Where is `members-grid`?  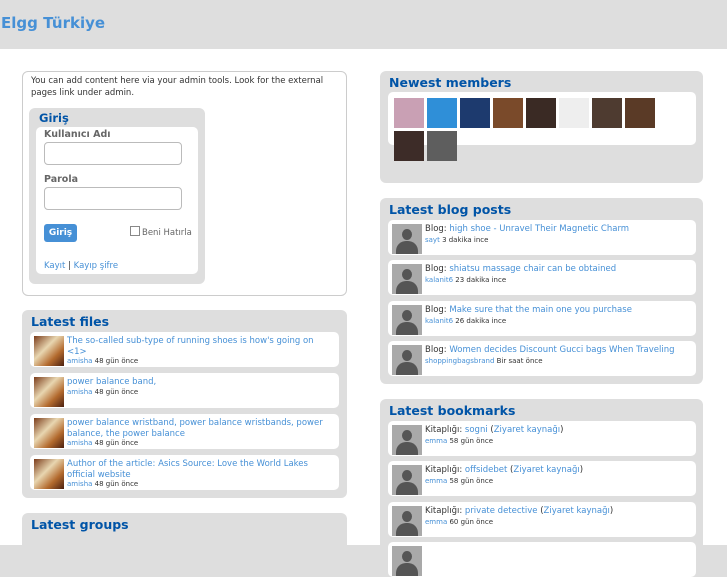
members-grid is located at coordinates (542, 126).